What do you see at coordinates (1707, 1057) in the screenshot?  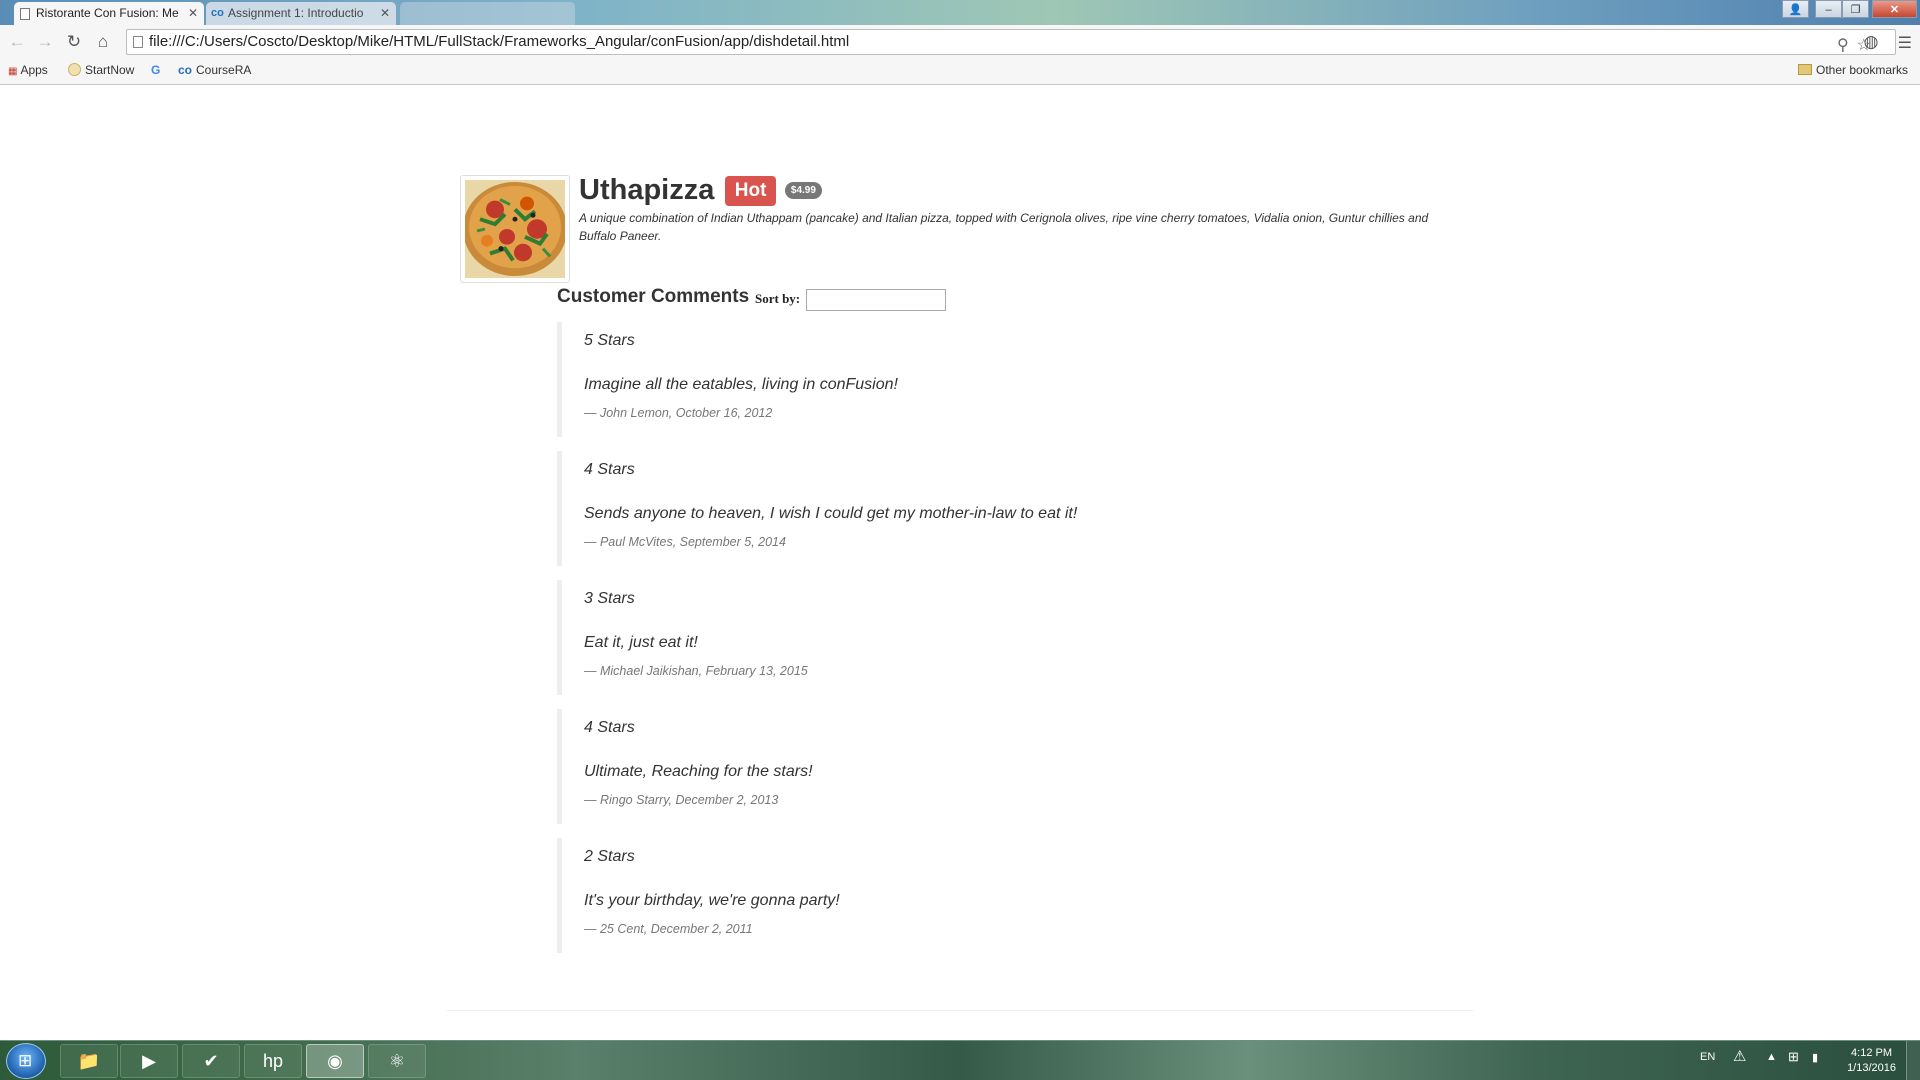 I see `language-indicator: EN` at bounding box center [1707, 1057].